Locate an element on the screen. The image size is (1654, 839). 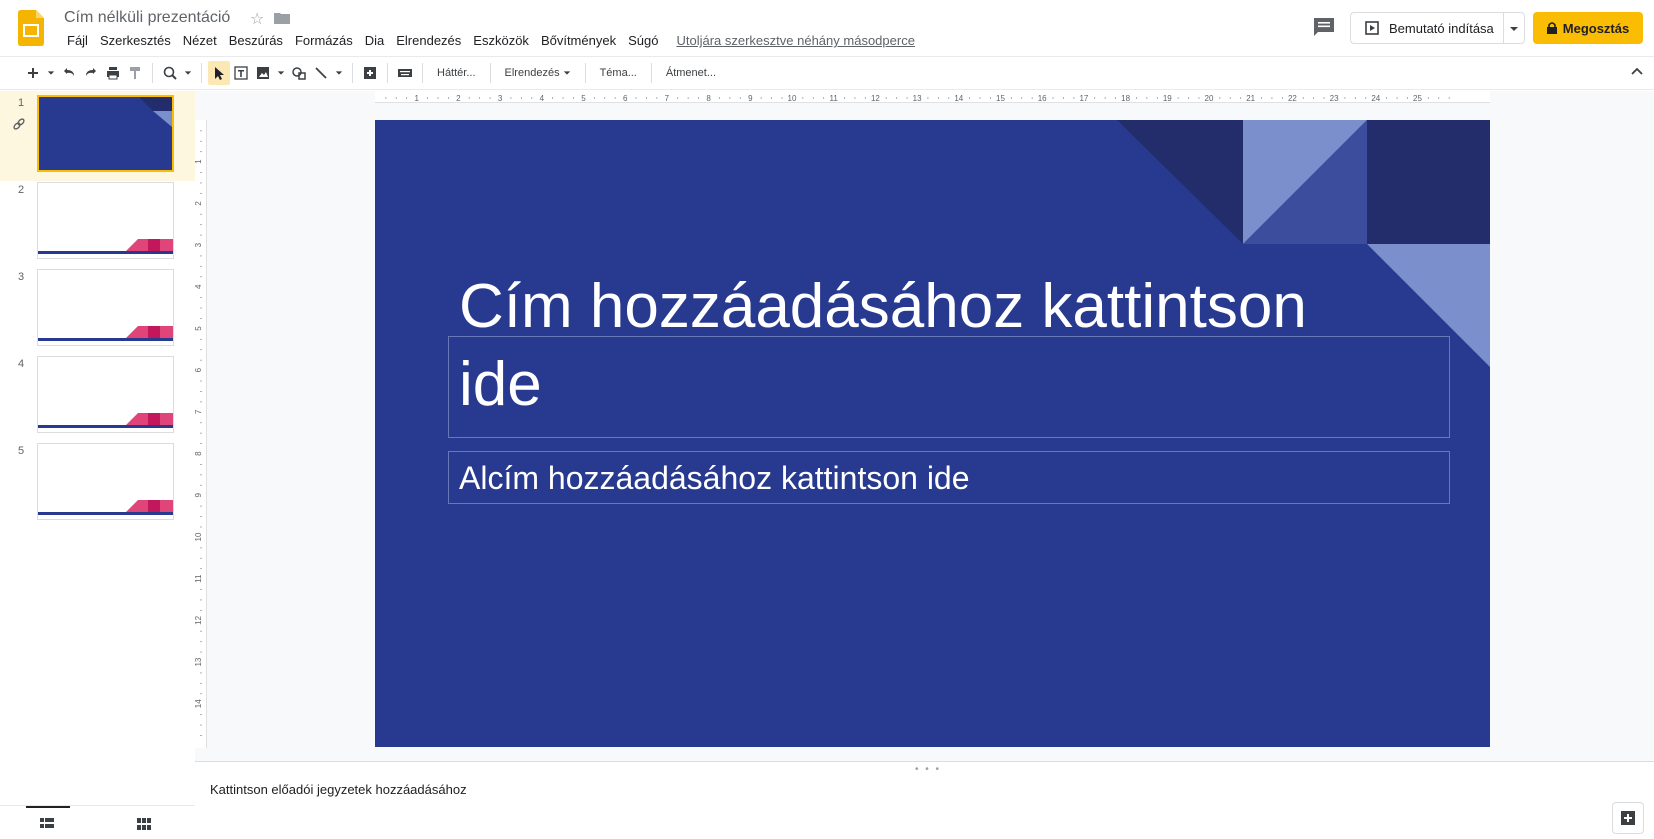
text-box-icon is located at coordinates (241, 73).